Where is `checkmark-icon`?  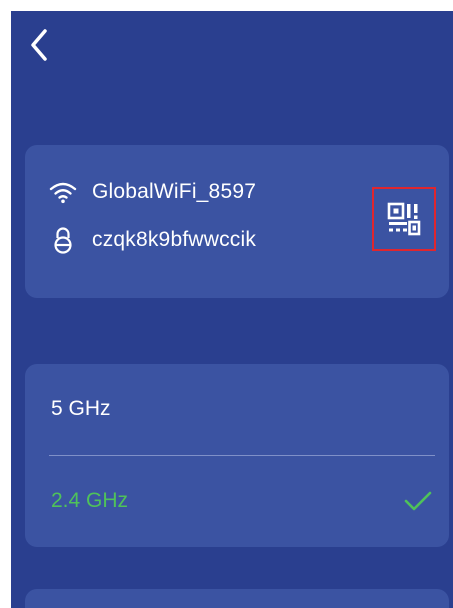 checkmark-icon is located at coordinates (418, 501).